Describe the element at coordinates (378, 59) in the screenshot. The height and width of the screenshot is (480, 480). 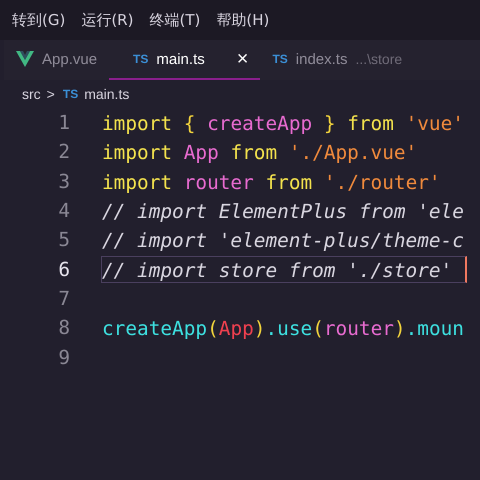
I see `tab-path: ...\store` at that location.